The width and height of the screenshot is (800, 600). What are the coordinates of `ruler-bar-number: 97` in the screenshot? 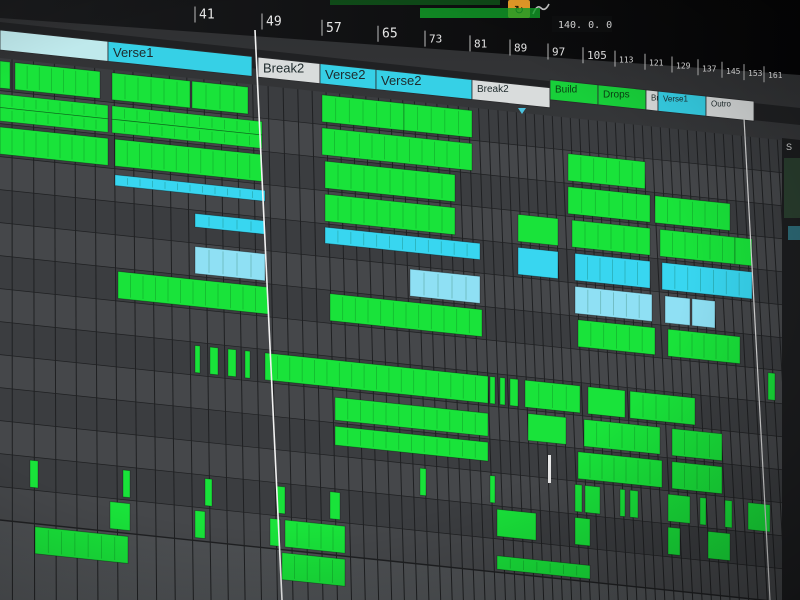 It's located at (558, 52).